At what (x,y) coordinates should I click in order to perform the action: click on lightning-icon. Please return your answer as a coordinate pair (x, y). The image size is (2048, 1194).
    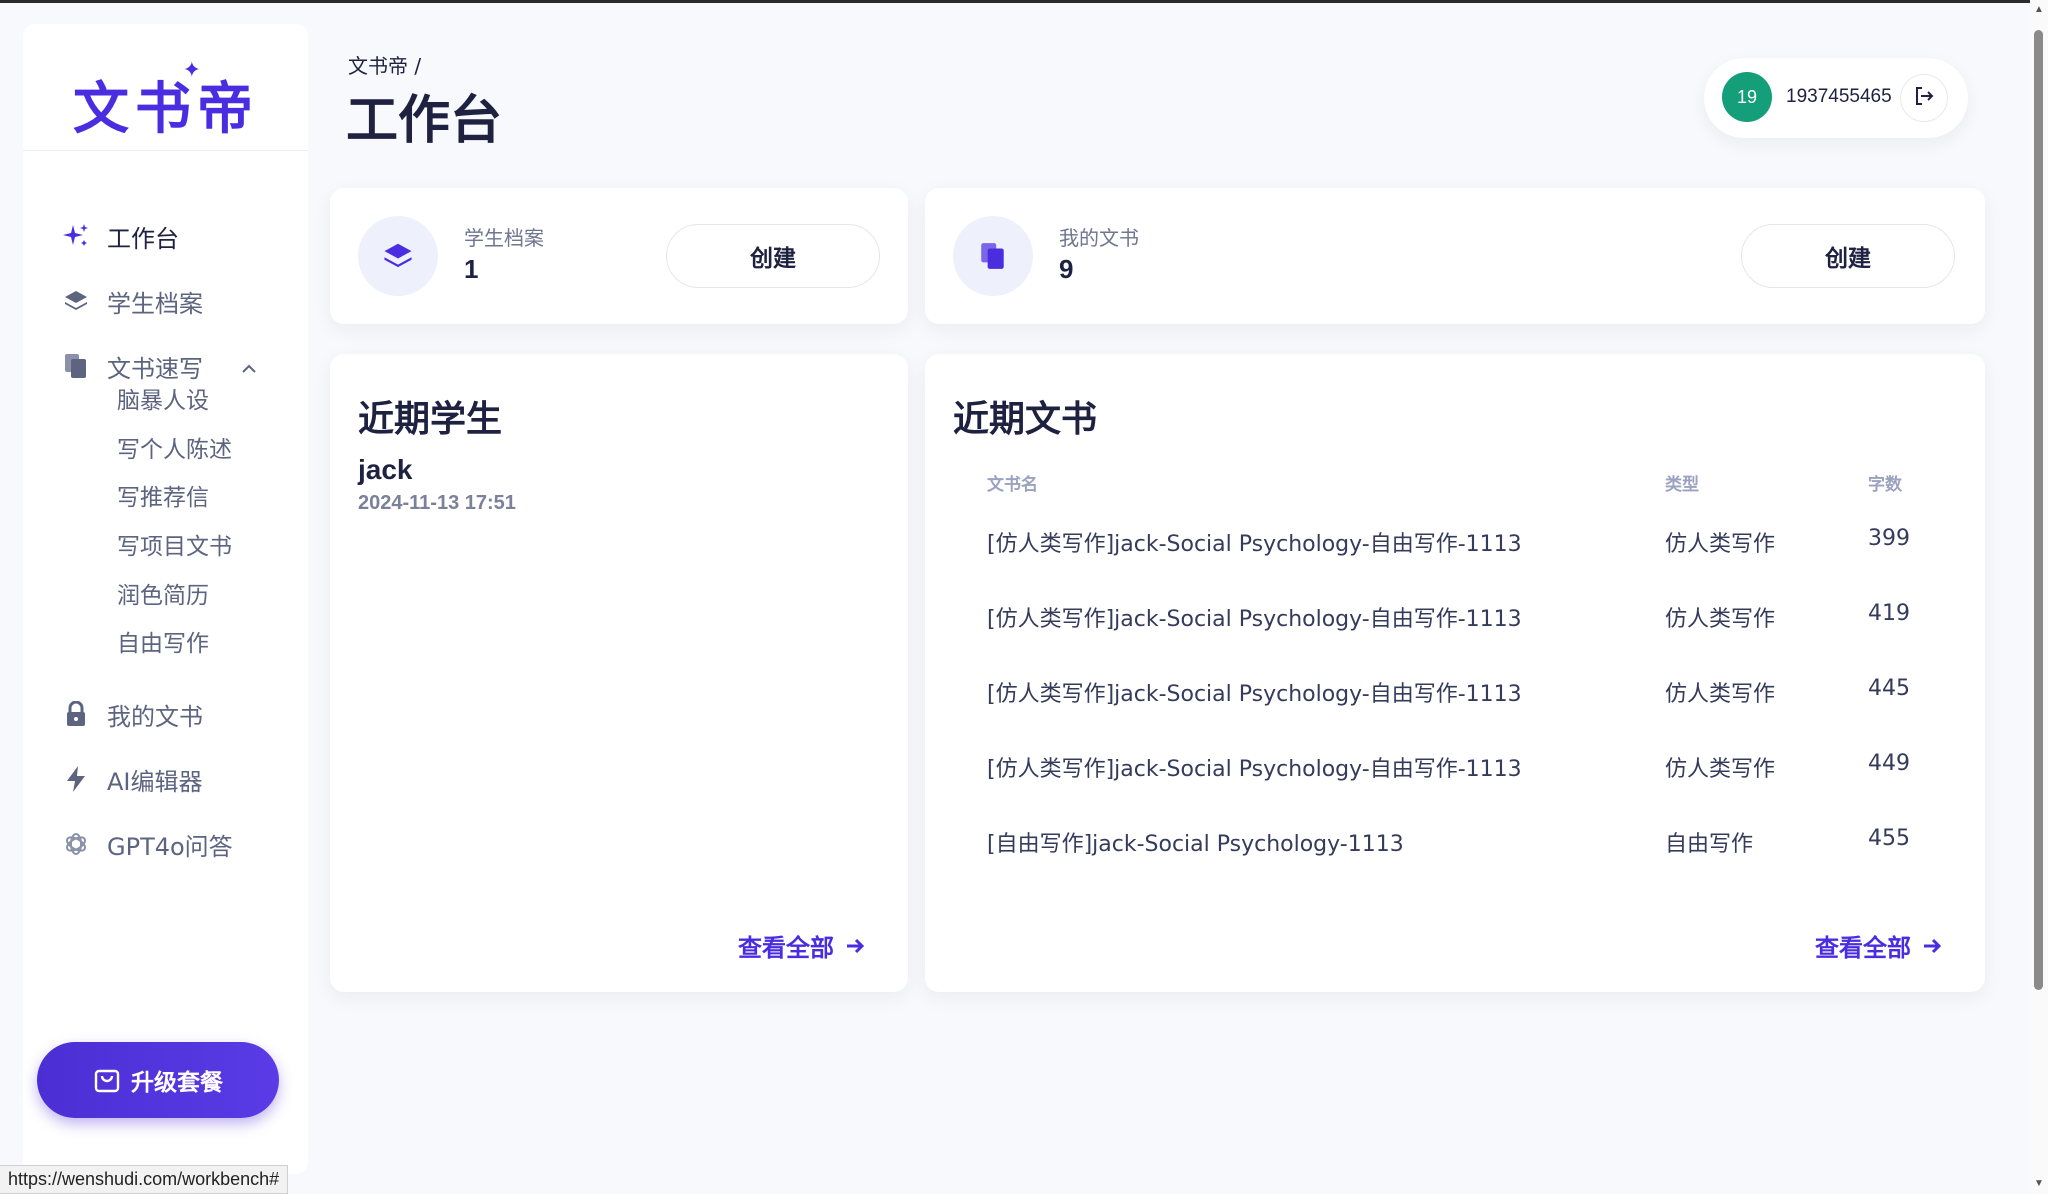
    Looking at the image, I should click on (76, 779).